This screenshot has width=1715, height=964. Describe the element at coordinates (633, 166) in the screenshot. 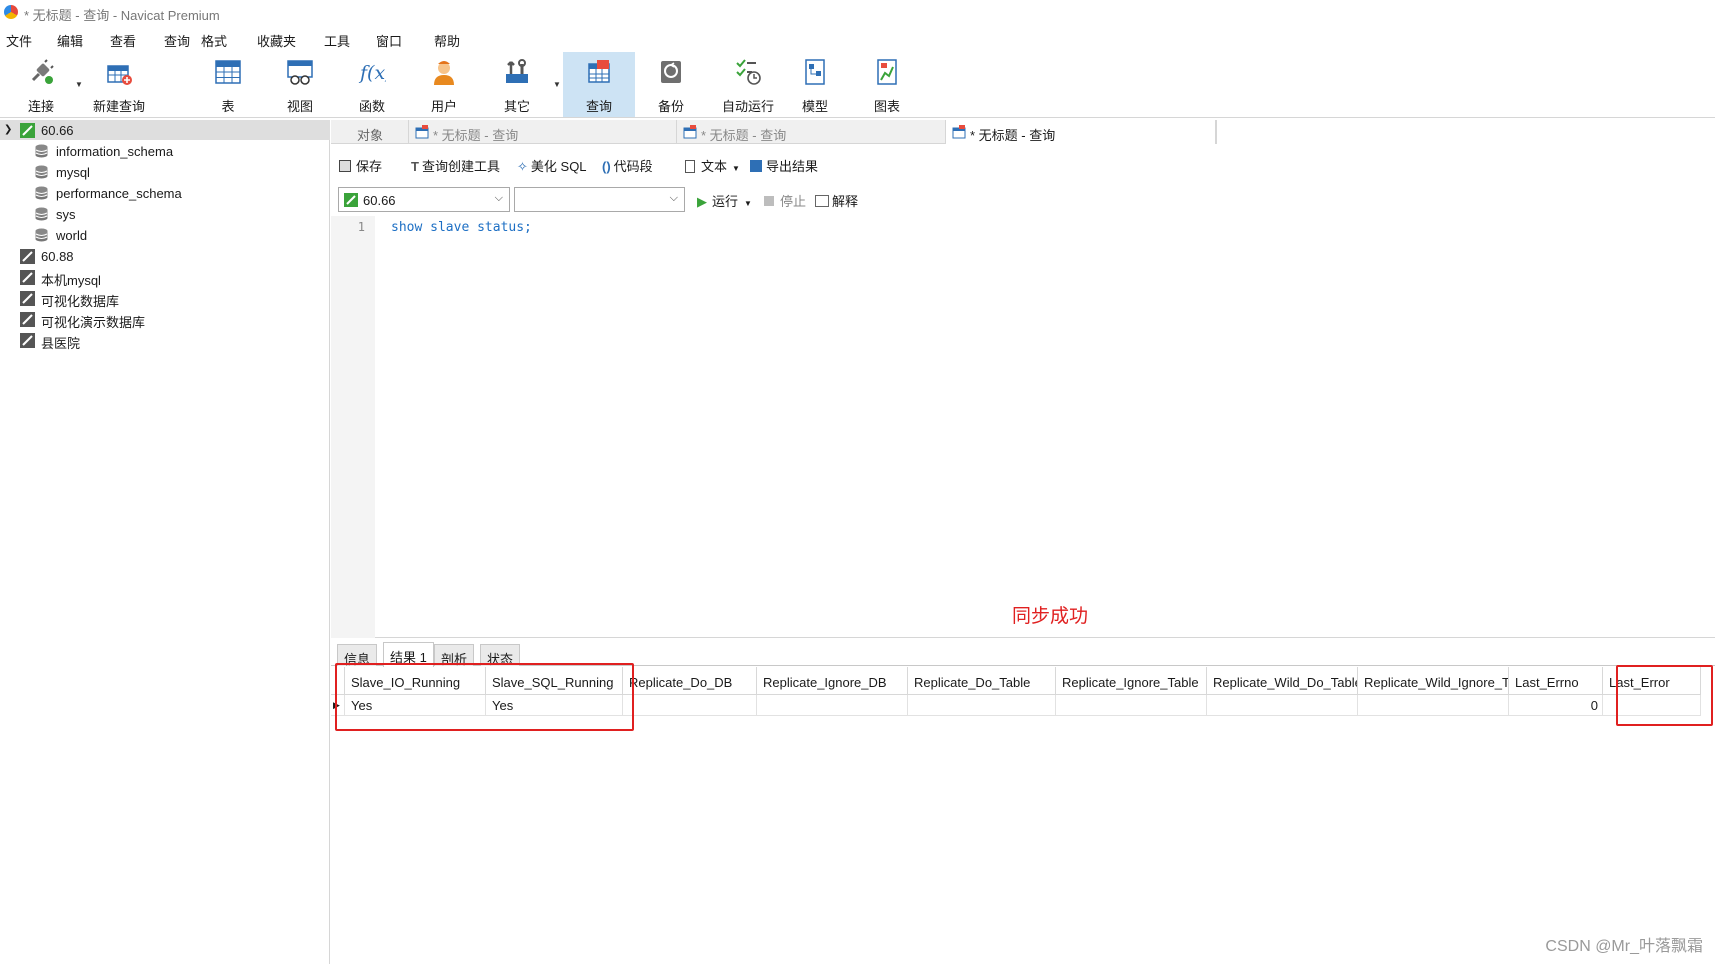

I see `snippet-label: 代码段` at that location.